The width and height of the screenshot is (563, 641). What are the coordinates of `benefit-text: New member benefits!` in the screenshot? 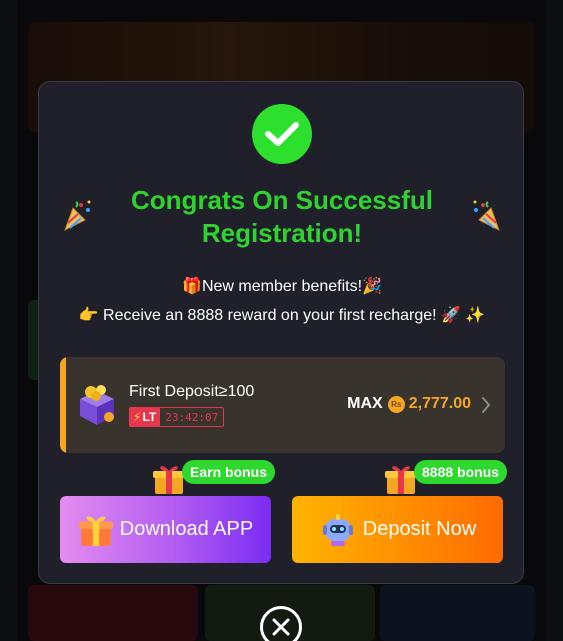 It's located at (282, 286).